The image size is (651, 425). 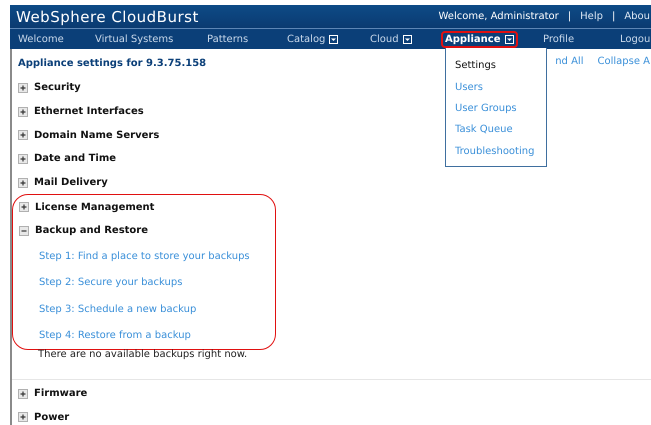 What do you see at coordinates (57, 88) in the screenshot?
I see `section-header: Security` at bounding box center [57, 88].